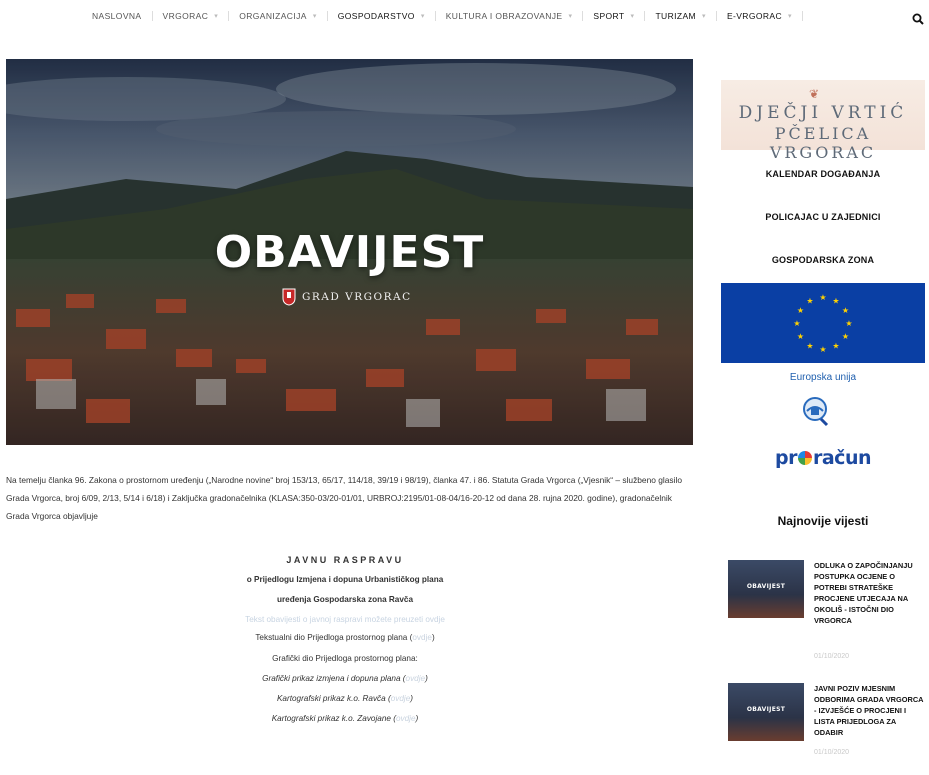  I want to click on nav-item-turizam: TURIZAM ▾, so click(691, 16).